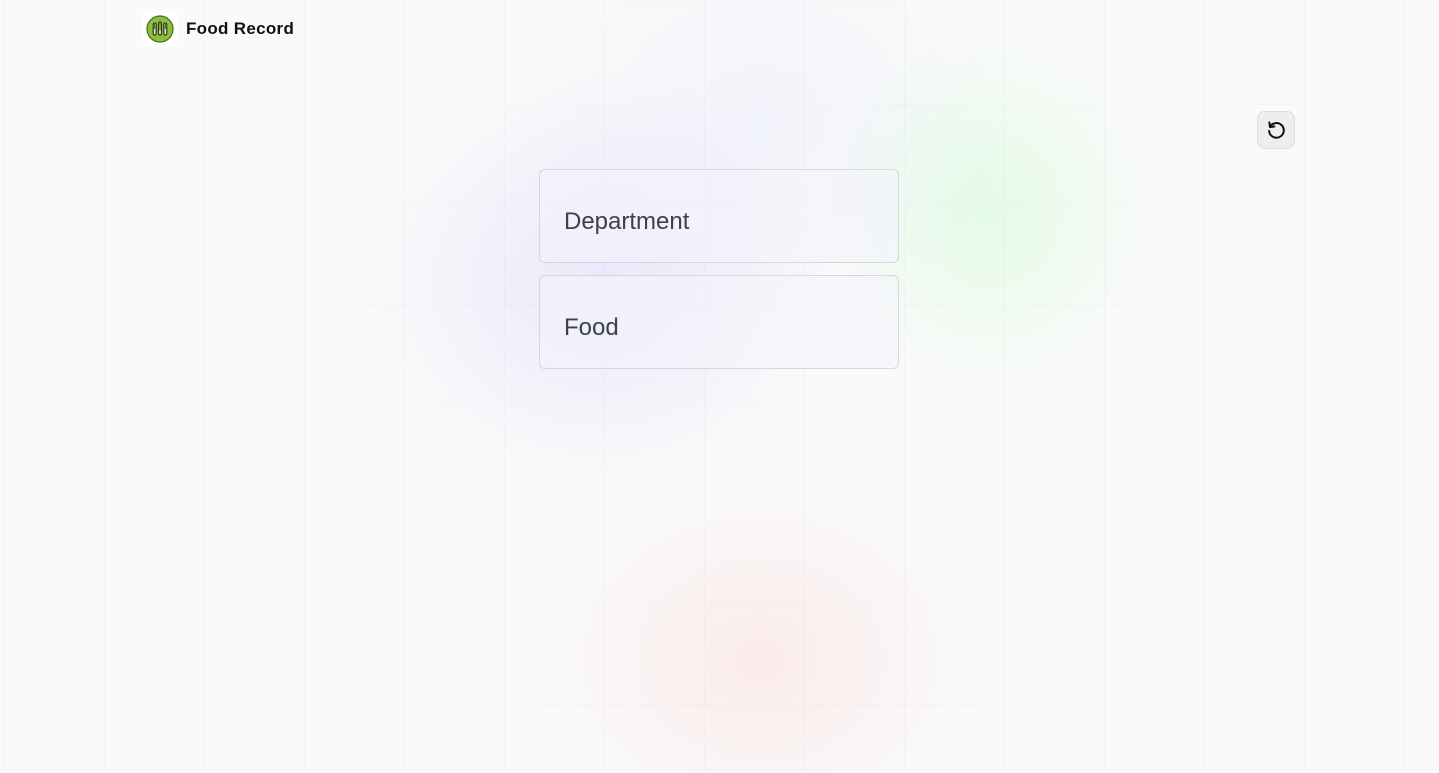 This screenshot has width=1439, height=773. What do you see at coordinates (719, 216) in the screenshot?
I see `menu-card-department: Department` at bounding box center [719, 216].